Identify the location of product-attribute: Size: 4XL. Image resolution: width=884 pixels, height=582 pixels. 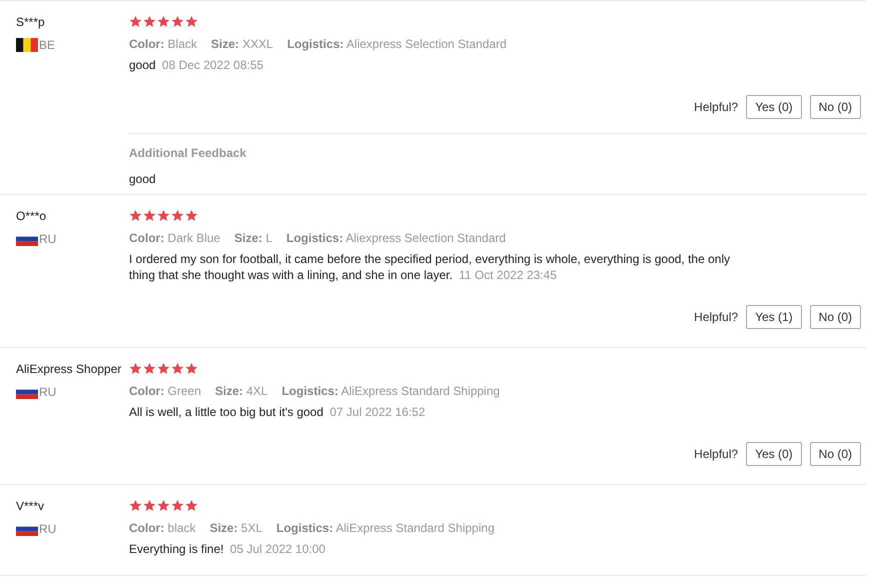
(241, 391).